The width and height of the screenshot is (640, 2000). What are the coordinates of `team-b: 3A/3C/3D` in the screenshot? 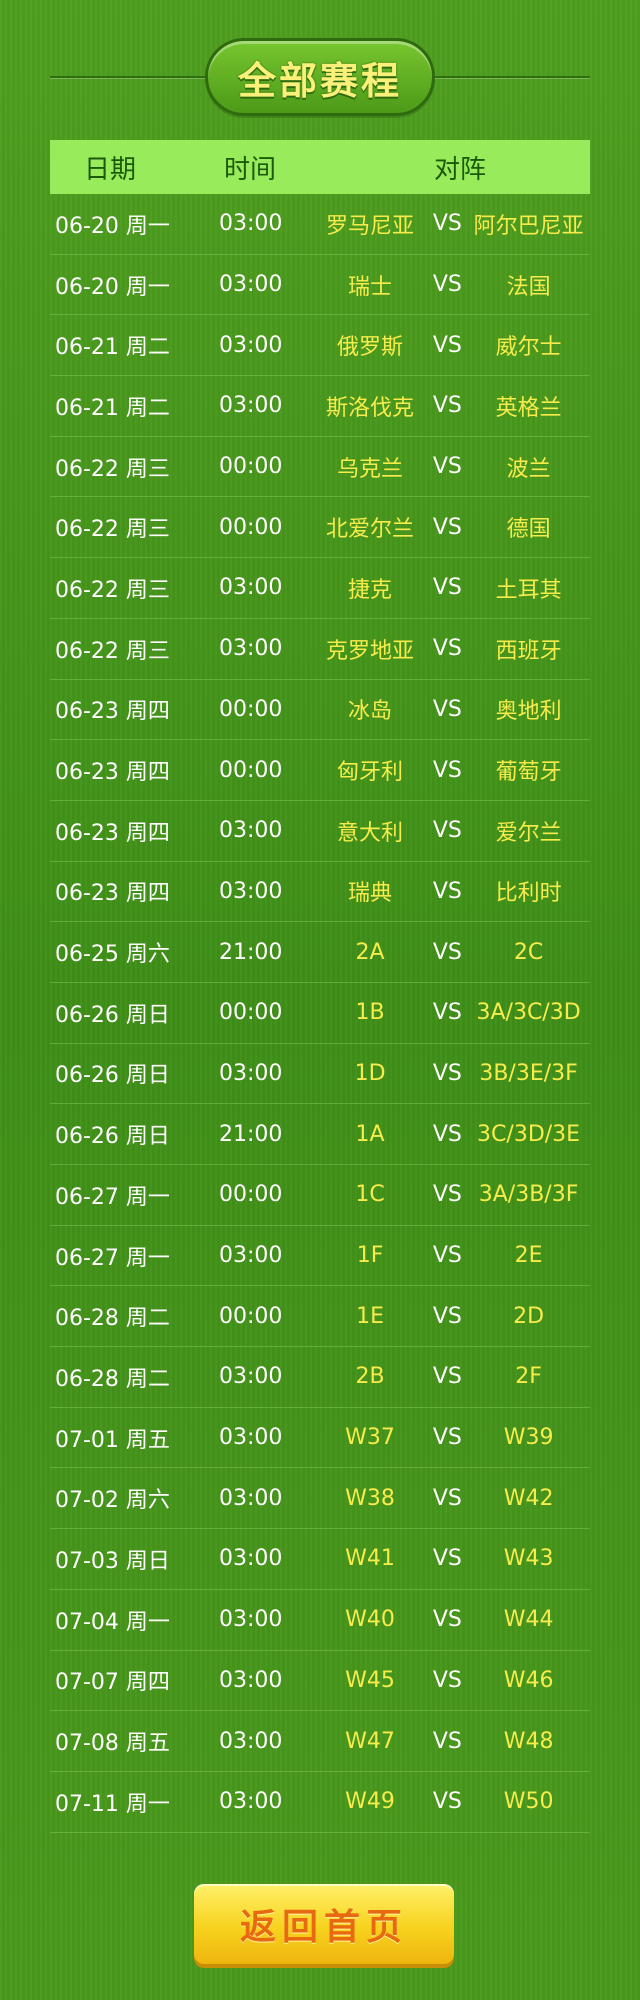 It's located at (528, 1013).